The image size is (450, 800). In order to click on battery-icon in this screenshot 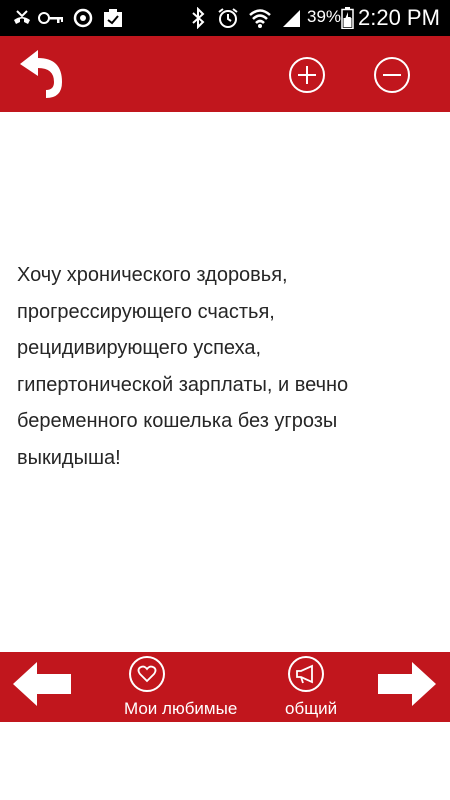, I will do `click(347, 18)`.